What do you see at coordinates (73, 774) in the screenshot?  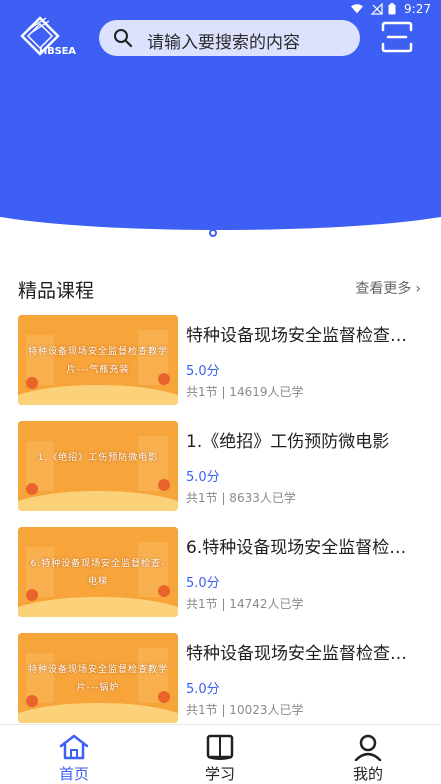 I see `tab-home-label: 首页` at bounding box center [73, 774].